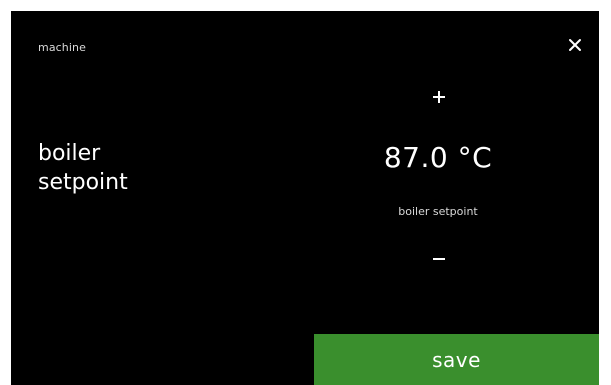 Image resolution: width=611 pixels, height=385 pixels. I want to click on parameter-label-line1: boiler, so click(69, 153).